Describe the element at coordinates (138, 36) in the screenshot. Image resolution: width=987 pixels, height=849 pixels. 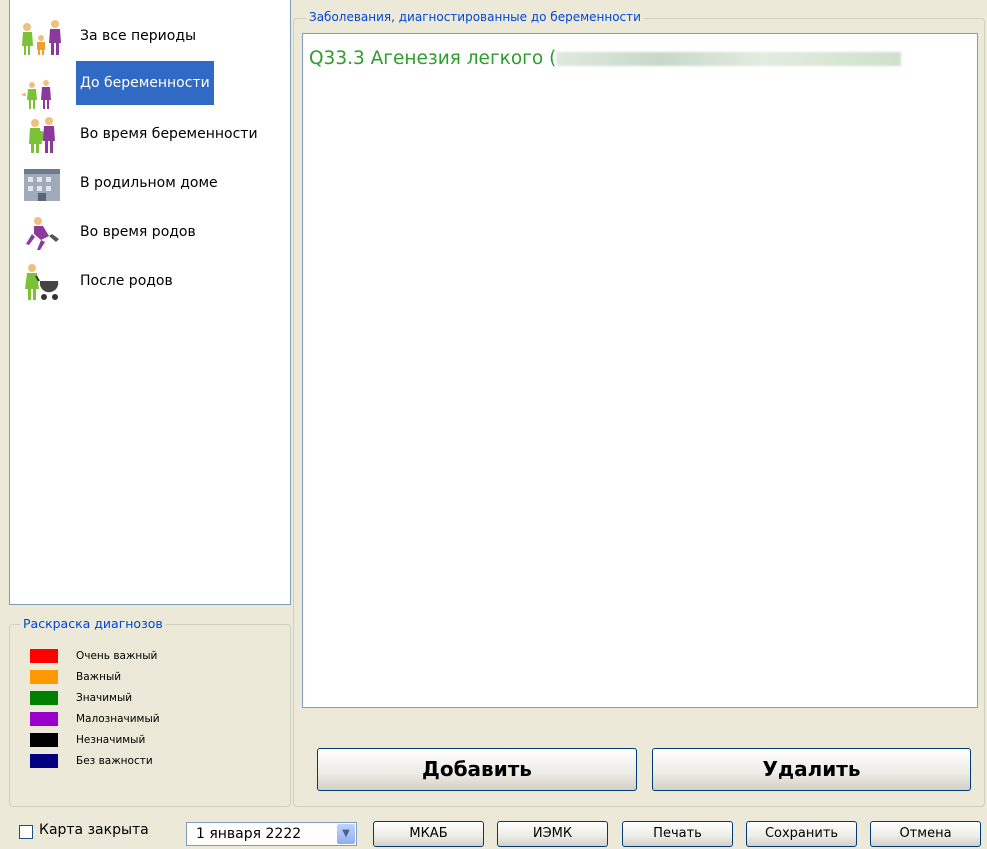
I see `period-label: За все периоды` at that location.